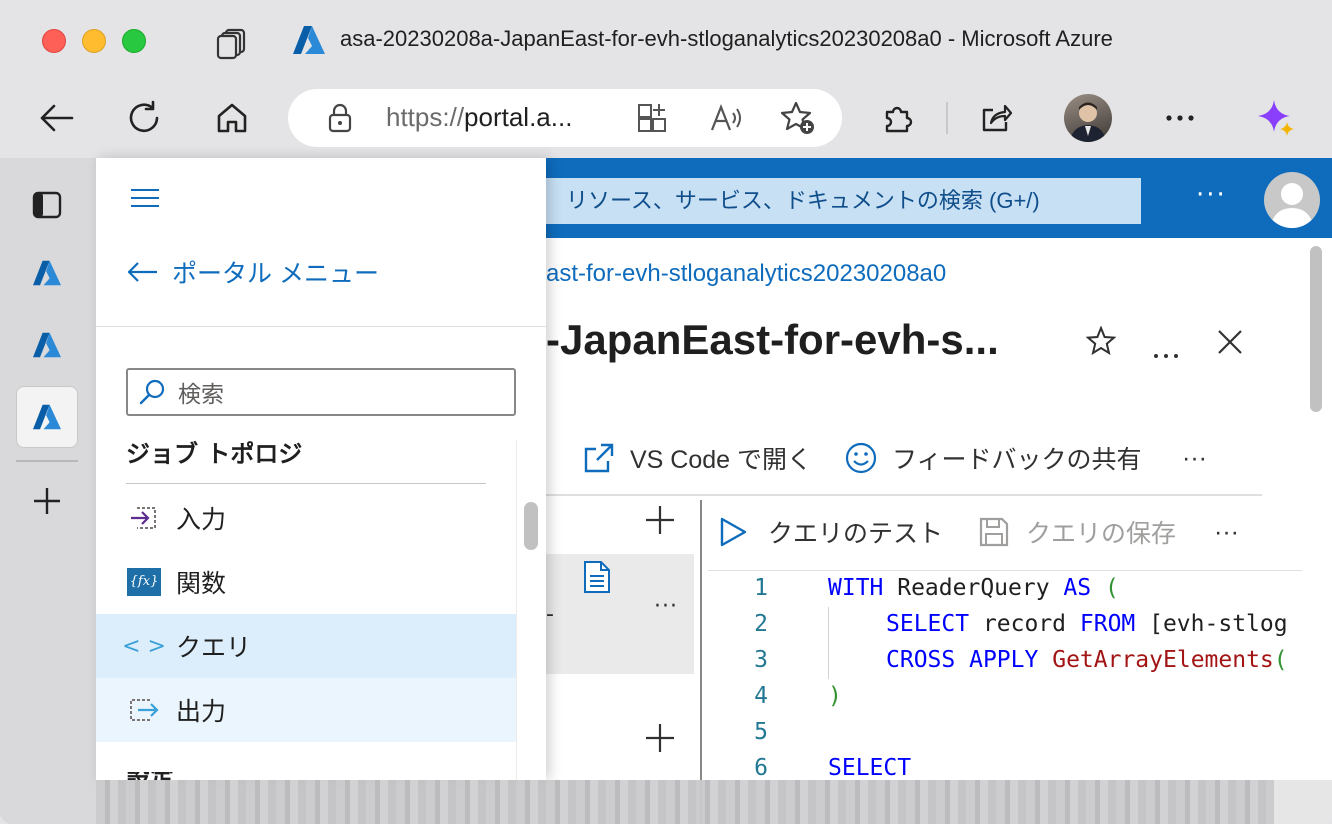 The height and width of the screenshot is (824, 1332). What do you see at coordinates (1088, 118) in the screenshot?
I see `profile-avatar` at bounding box center [1088, 118].